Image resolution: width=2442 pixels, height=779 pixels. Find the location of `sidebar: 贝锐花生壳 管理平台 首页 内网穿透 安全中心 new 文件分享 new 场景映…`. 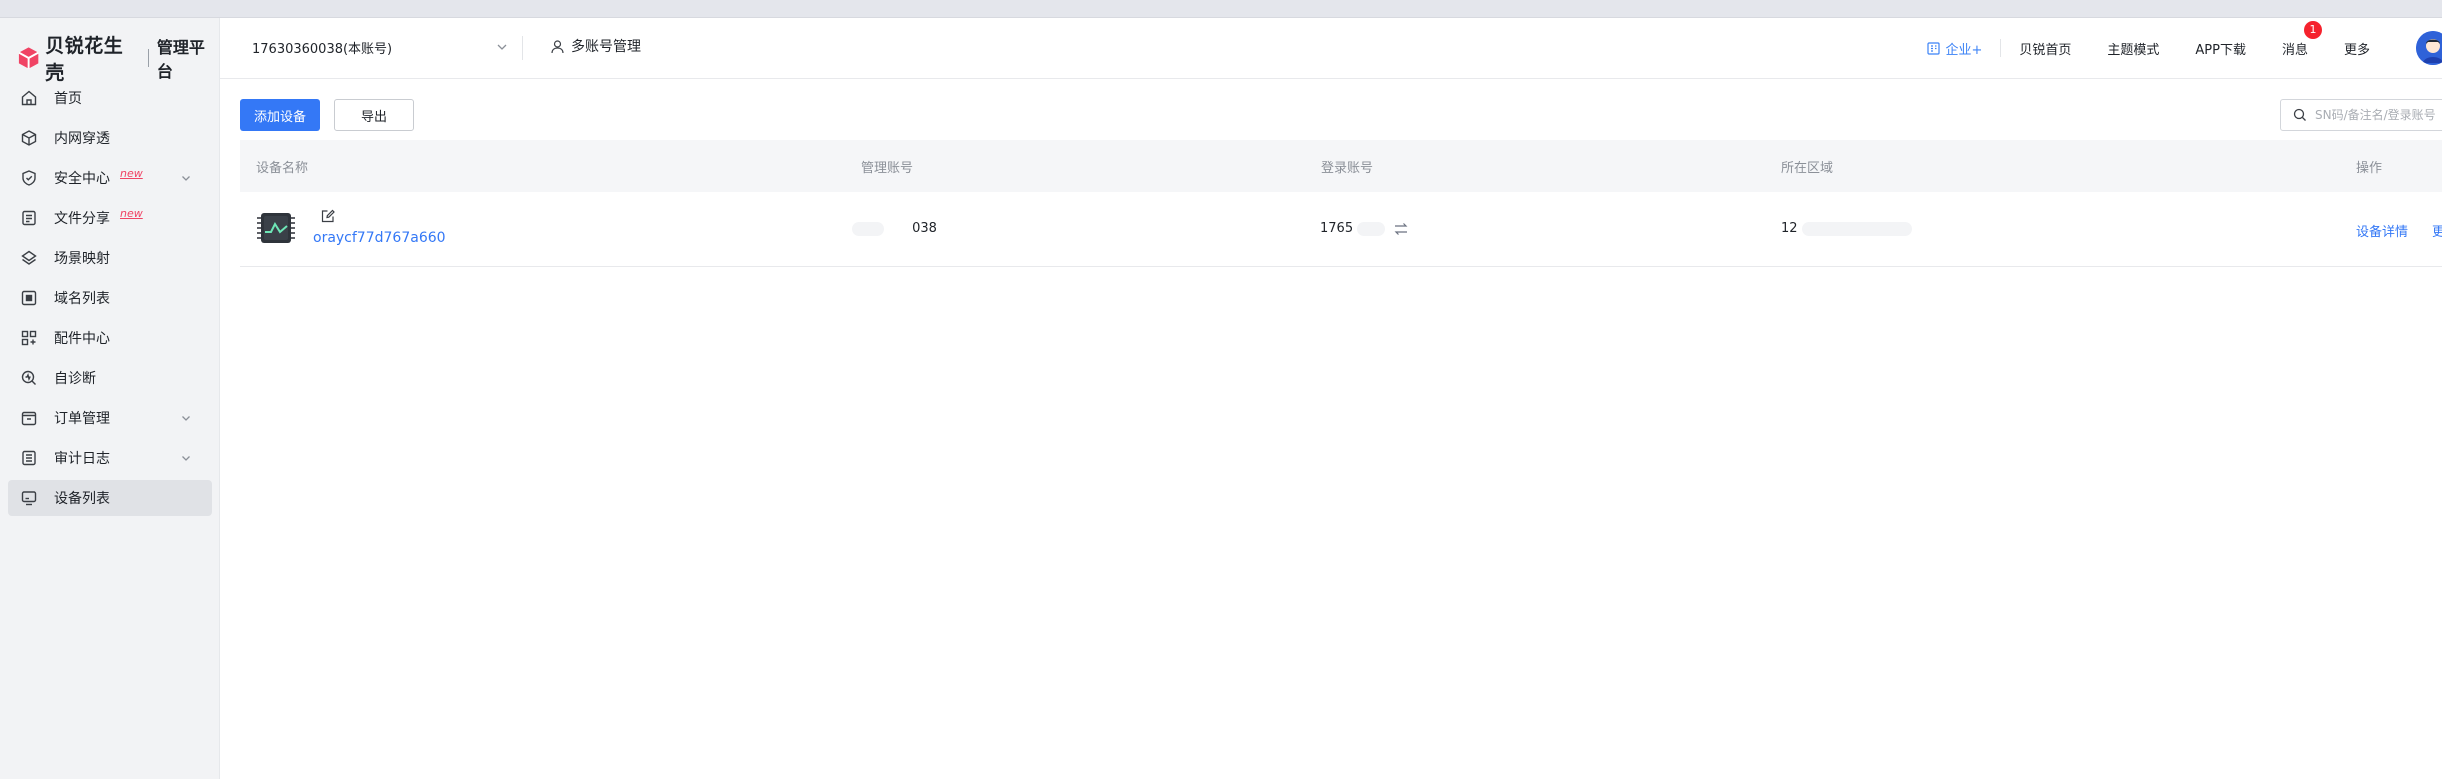

sidebar: 贝锐花生壳 管理平台 首页 内网穿透 安全中心 new 文件分享 new 场景映… is located at coordinates (110, 398).